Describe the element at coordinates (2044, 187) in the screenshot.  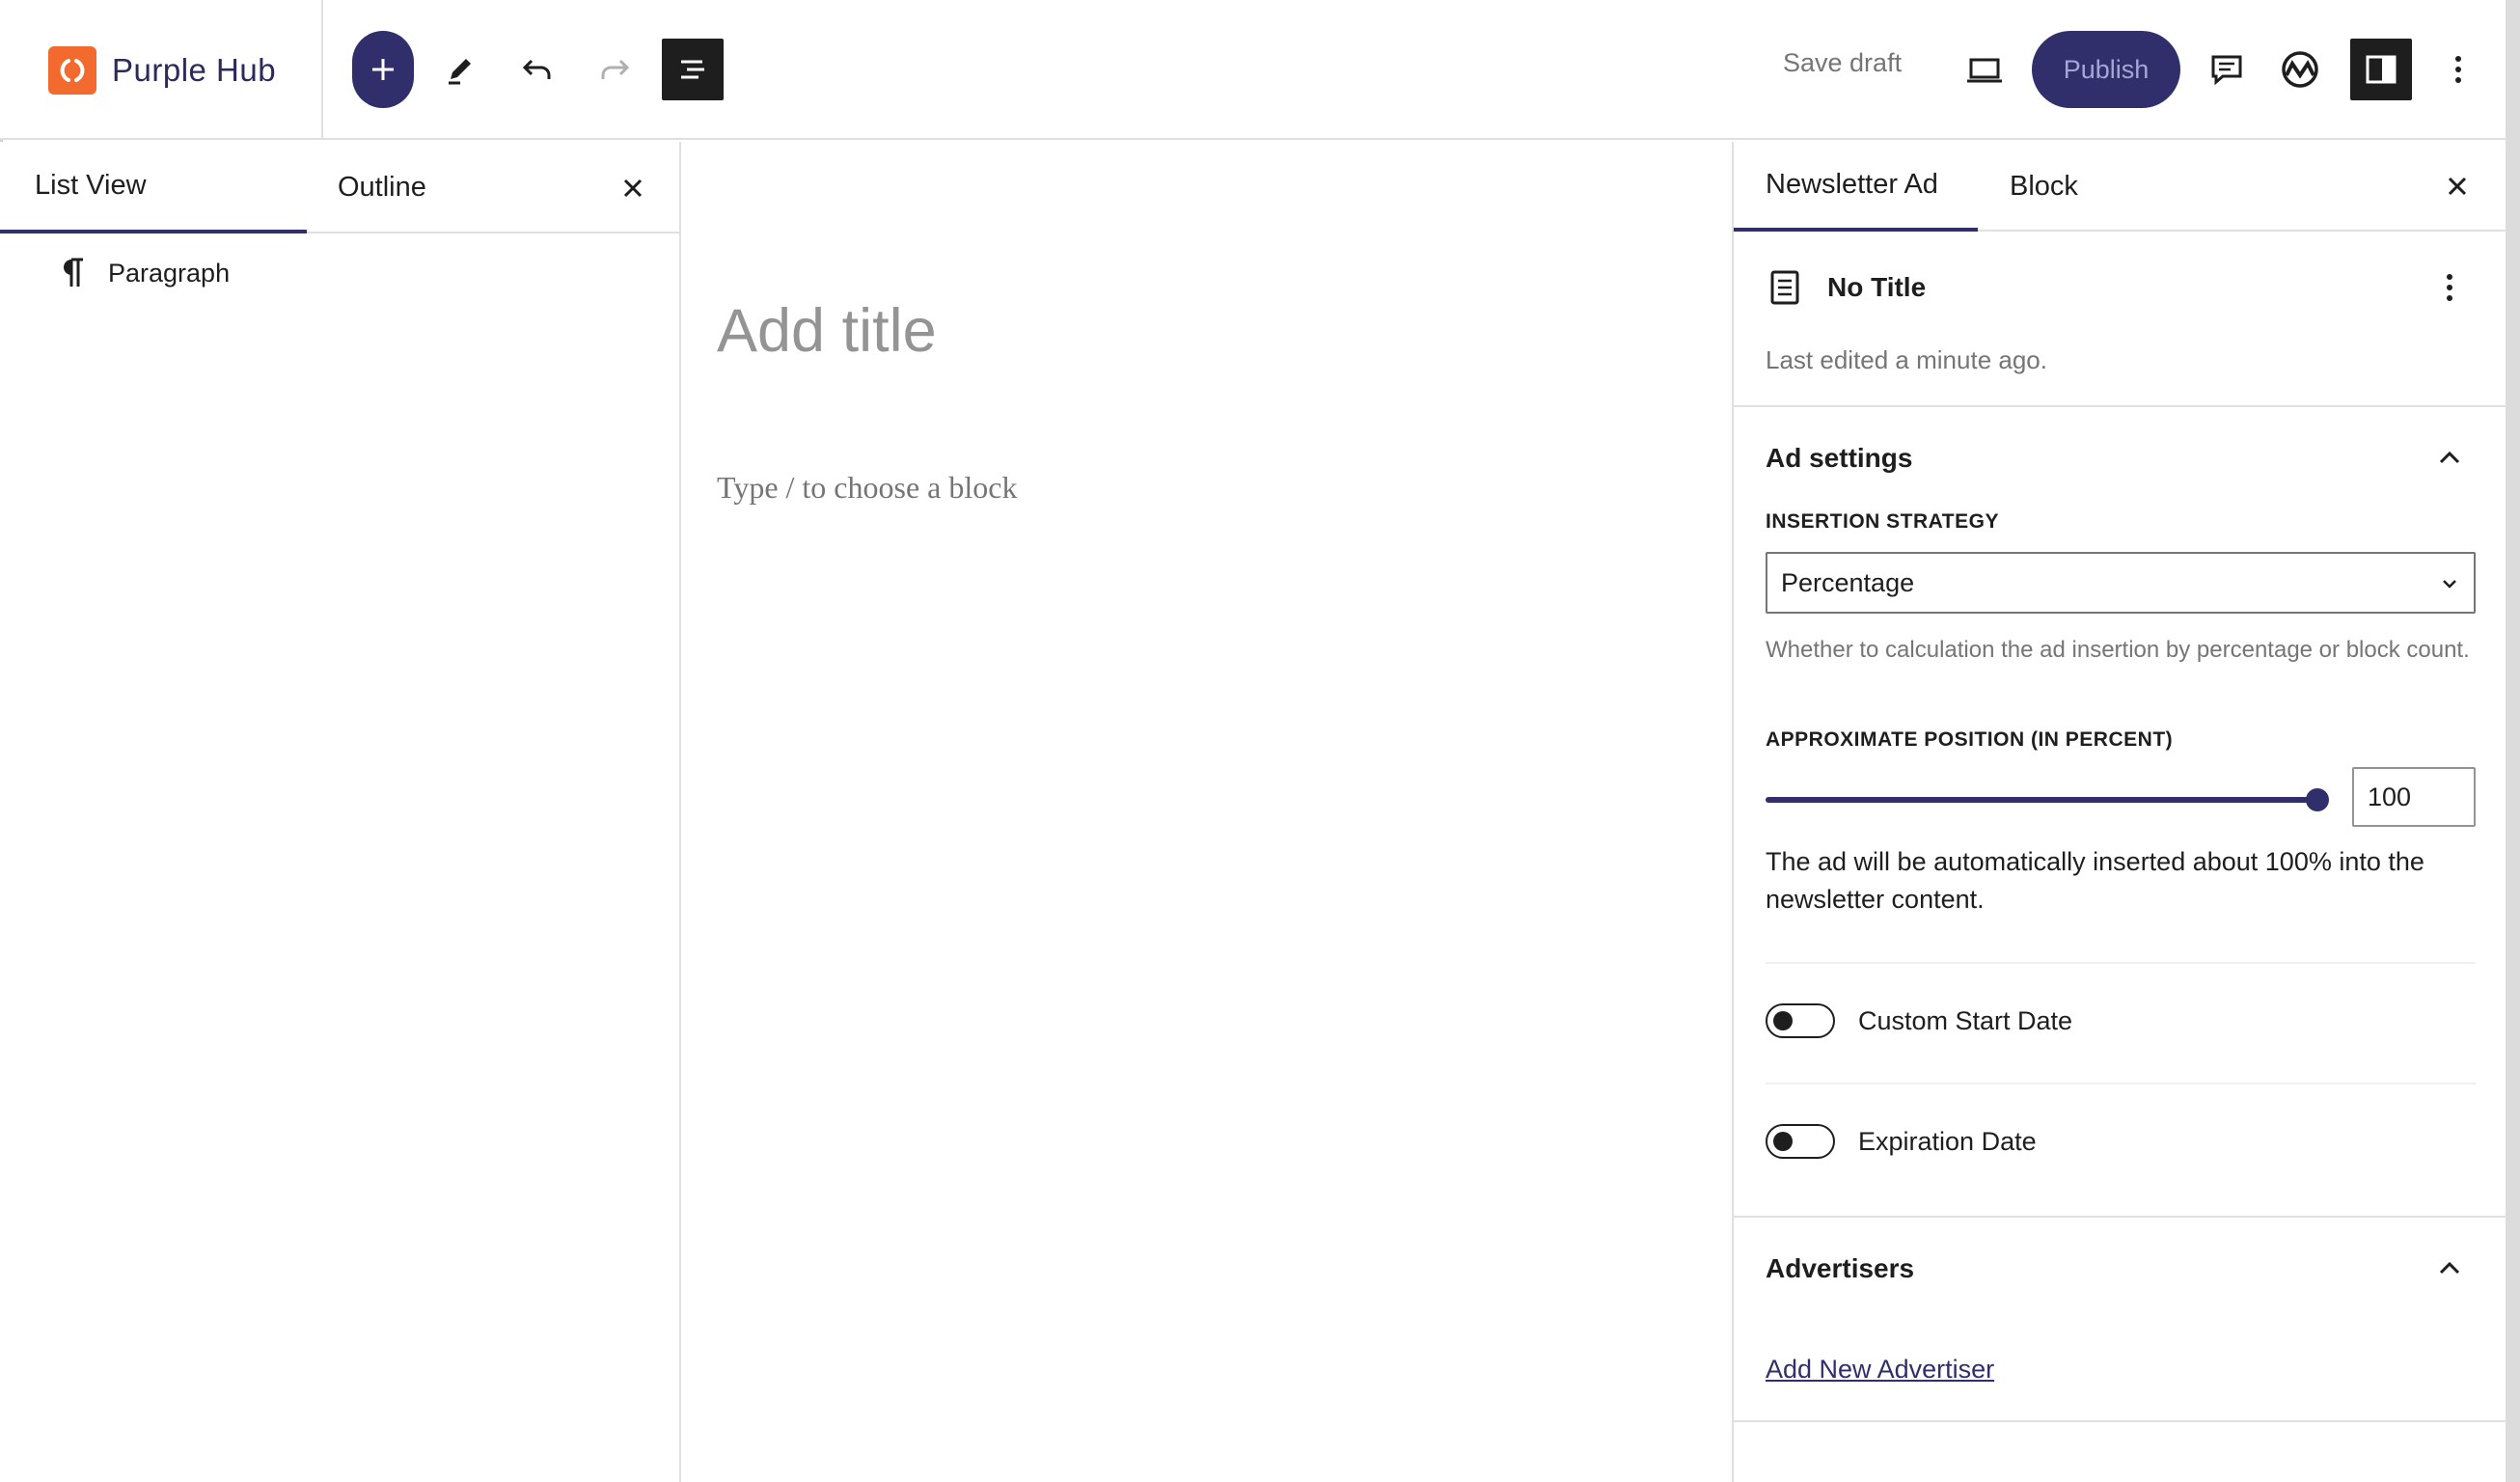
I see `tab-block: Block` at that location.